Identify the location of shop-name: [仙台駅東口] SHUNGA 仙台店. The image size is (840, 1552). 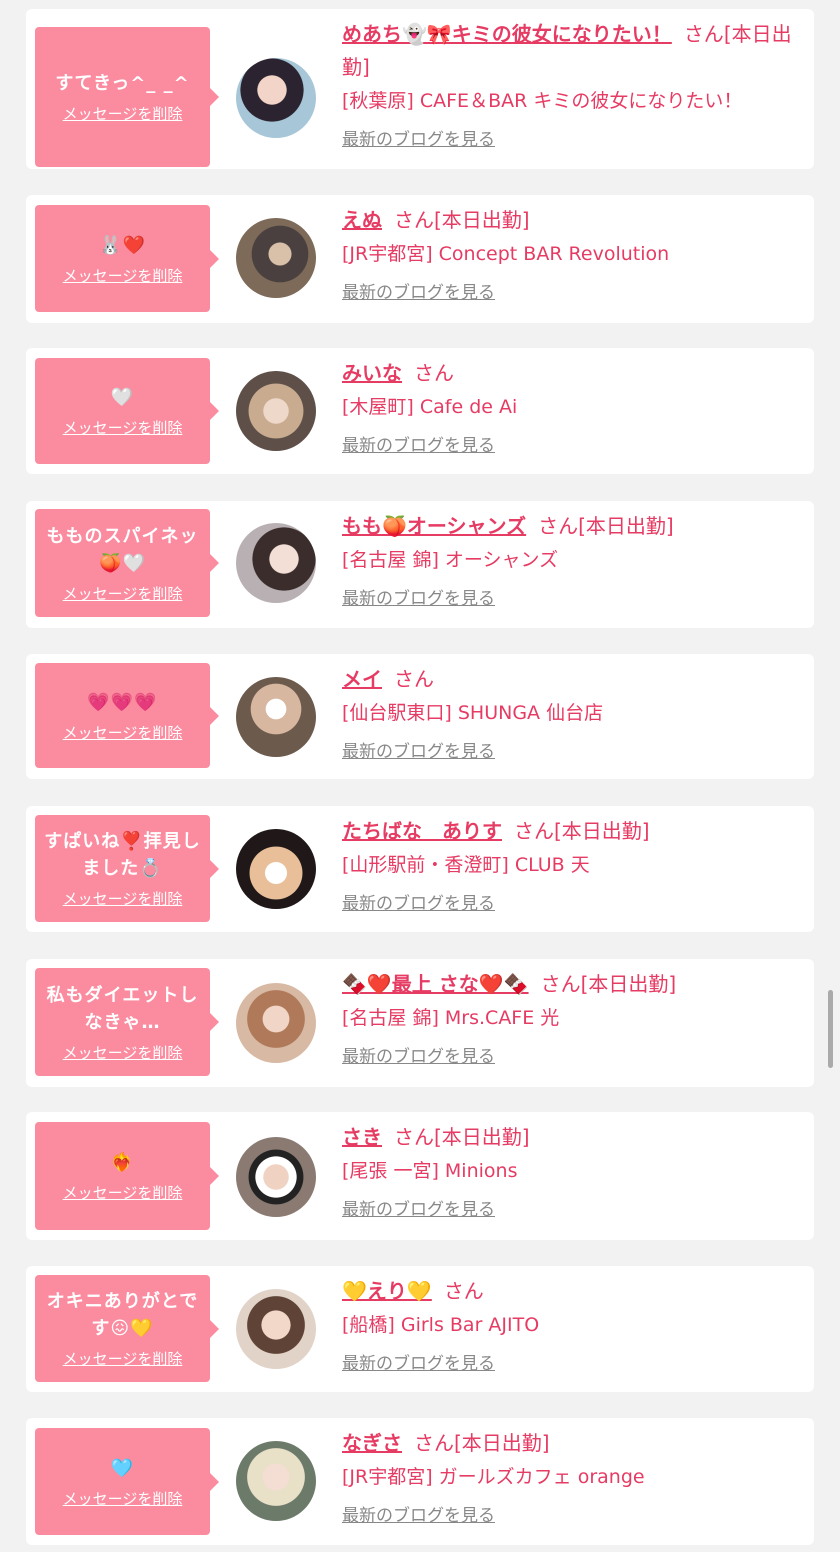
(473, 713).